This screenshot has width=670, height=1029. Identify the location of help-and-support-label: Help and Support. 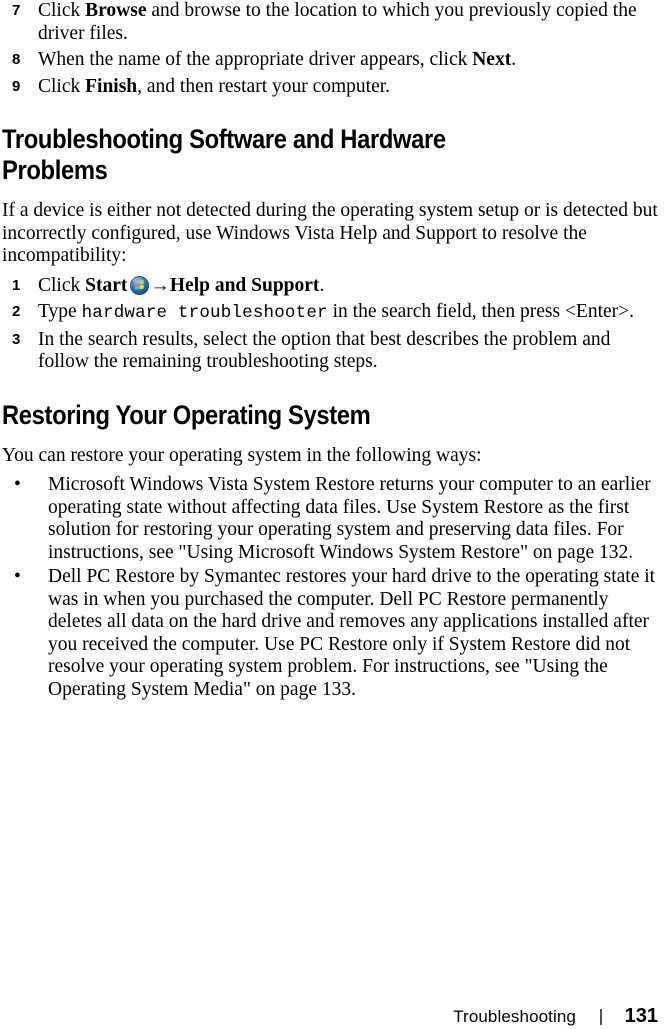
(244, 285).